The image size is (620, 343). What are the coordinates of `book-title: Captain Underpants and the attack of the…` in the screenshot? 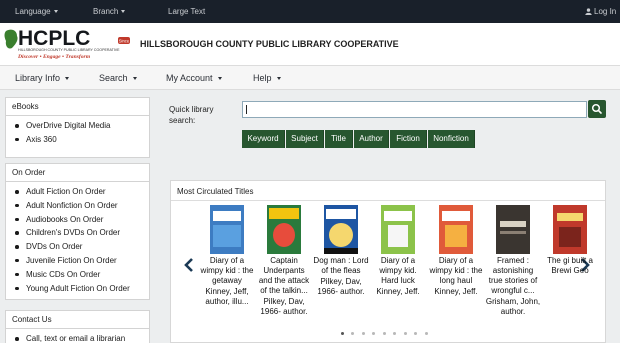 It's located at (284, 275).